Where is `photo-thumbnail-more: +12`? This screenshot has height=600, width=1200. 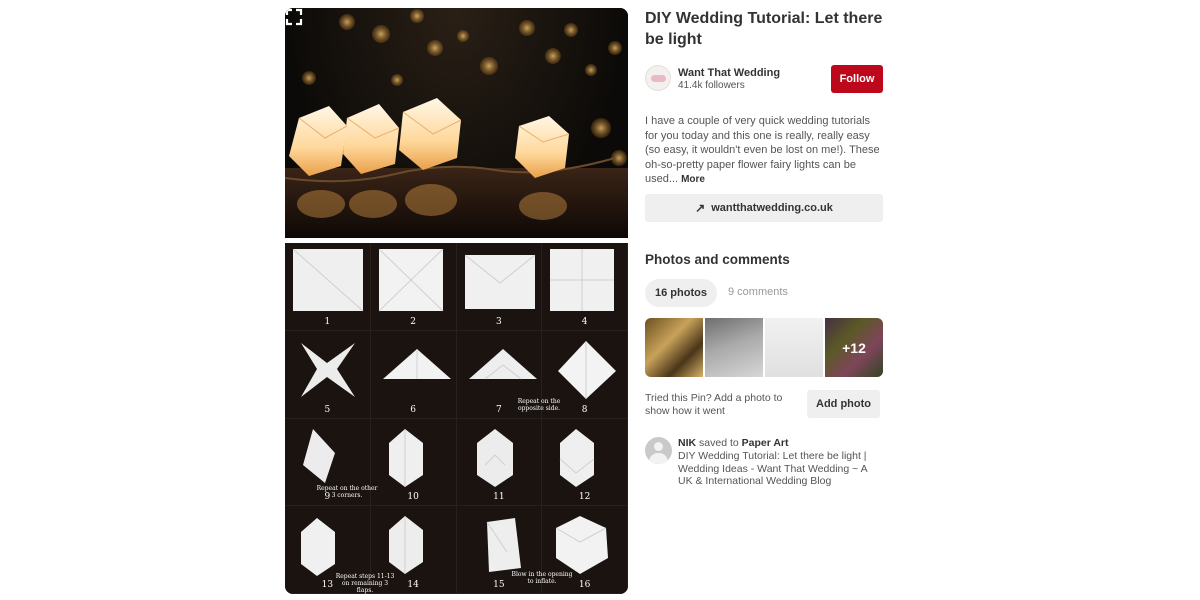 photo-thumbnail-more: +12 is located at coordinates (854, 347).